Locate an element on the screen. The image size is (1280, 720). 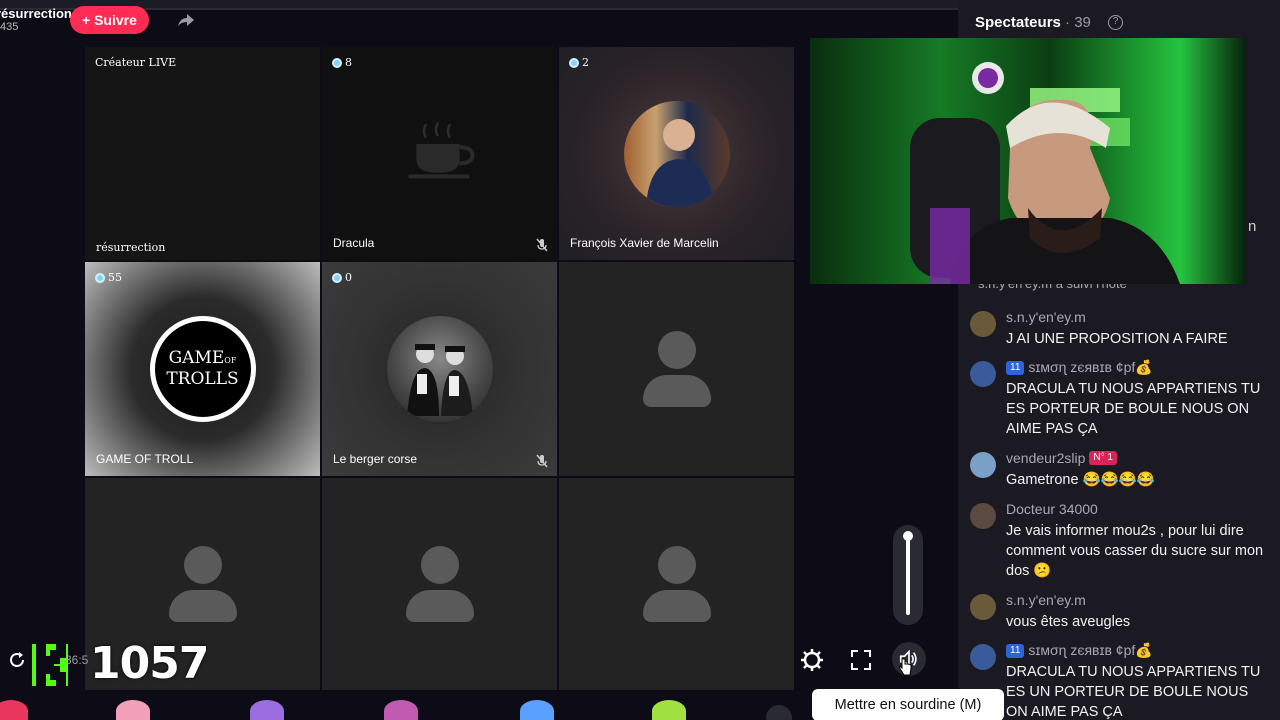
mouse-cursor-icon is located at coordinates (905, 667).